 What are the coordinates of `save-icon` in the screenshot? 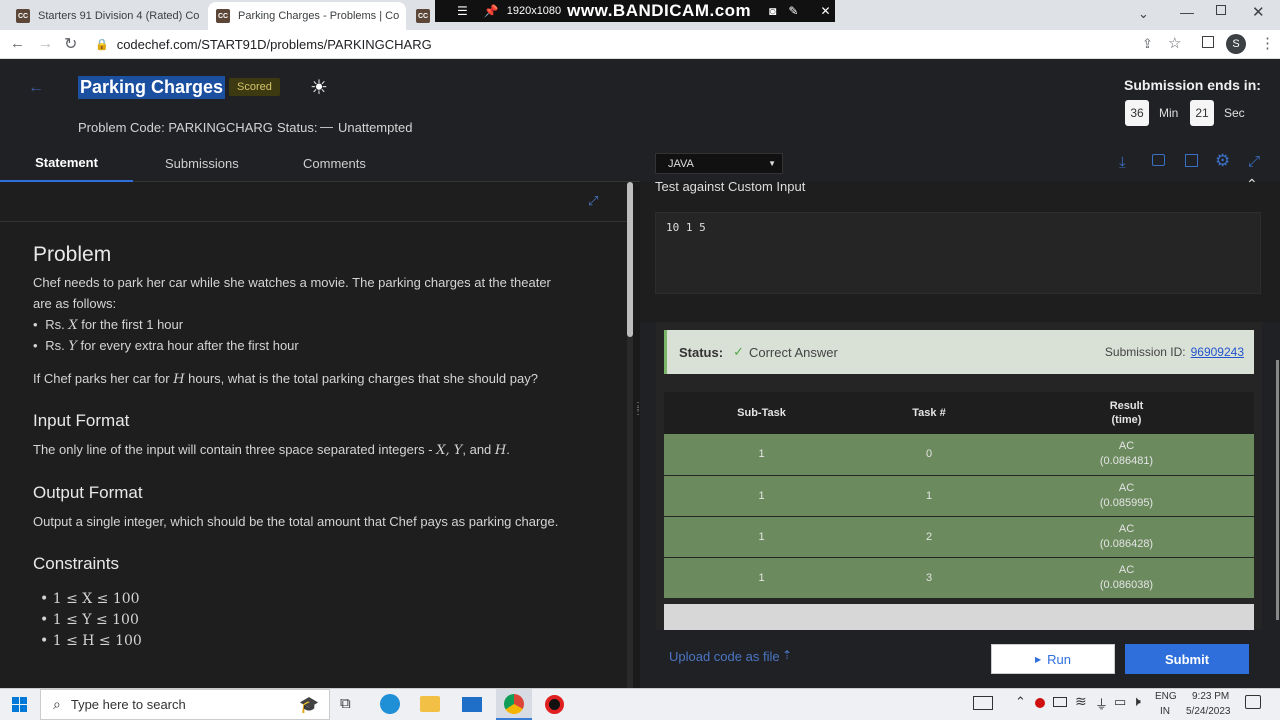 It's located at (1191, 160).